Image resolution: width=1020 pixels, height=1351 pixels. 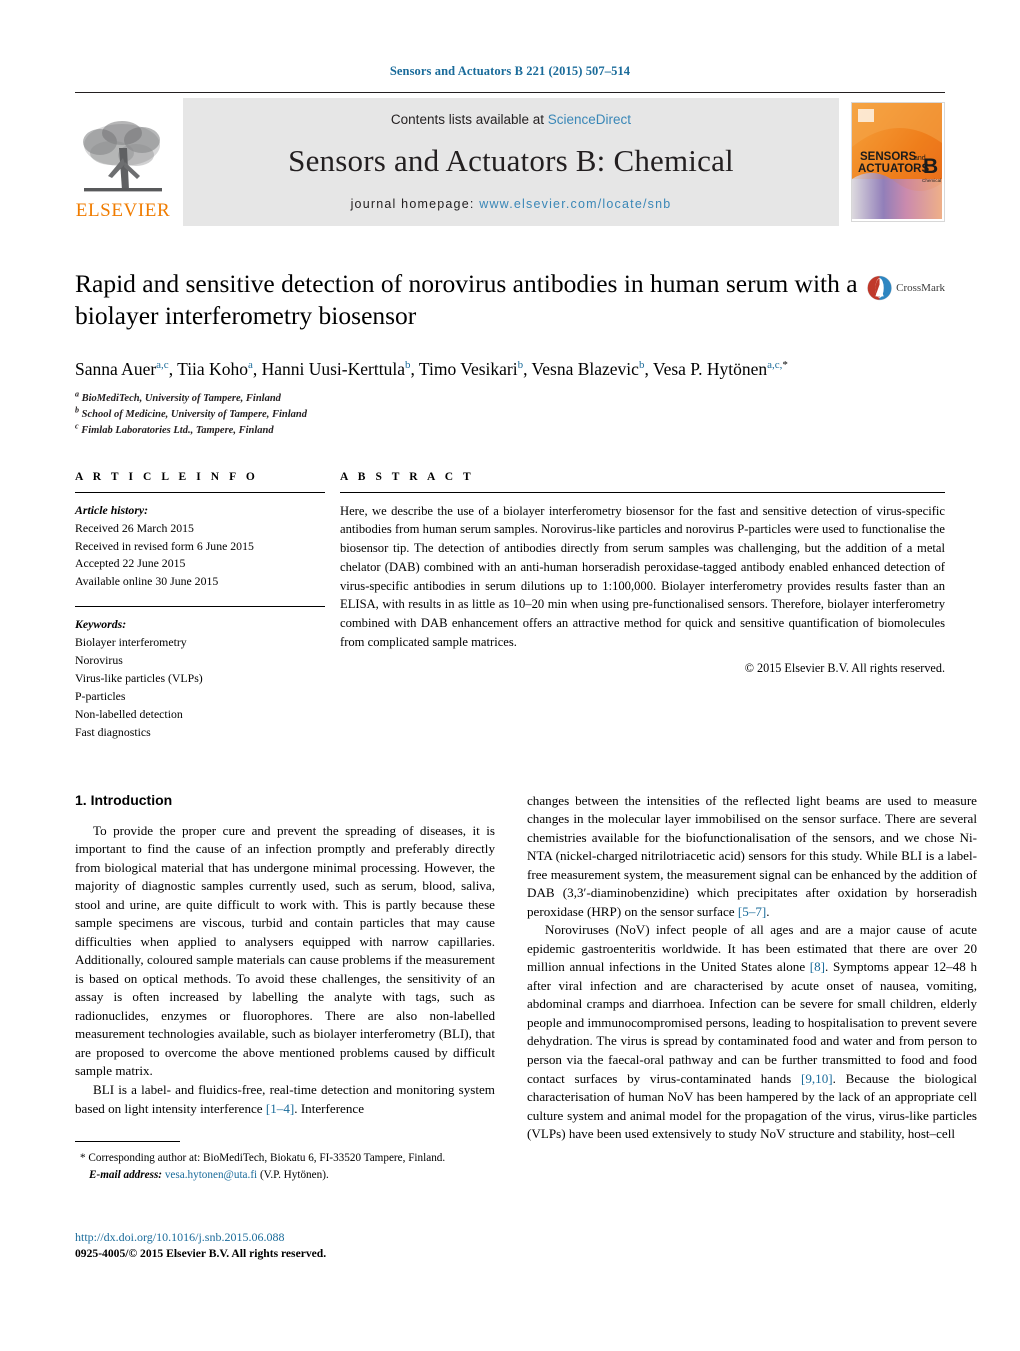 What do you see at coordinates (126, 1174) in the screenshot?
I see `email-label: E-mail address:` at bounding box center [126, 1174].